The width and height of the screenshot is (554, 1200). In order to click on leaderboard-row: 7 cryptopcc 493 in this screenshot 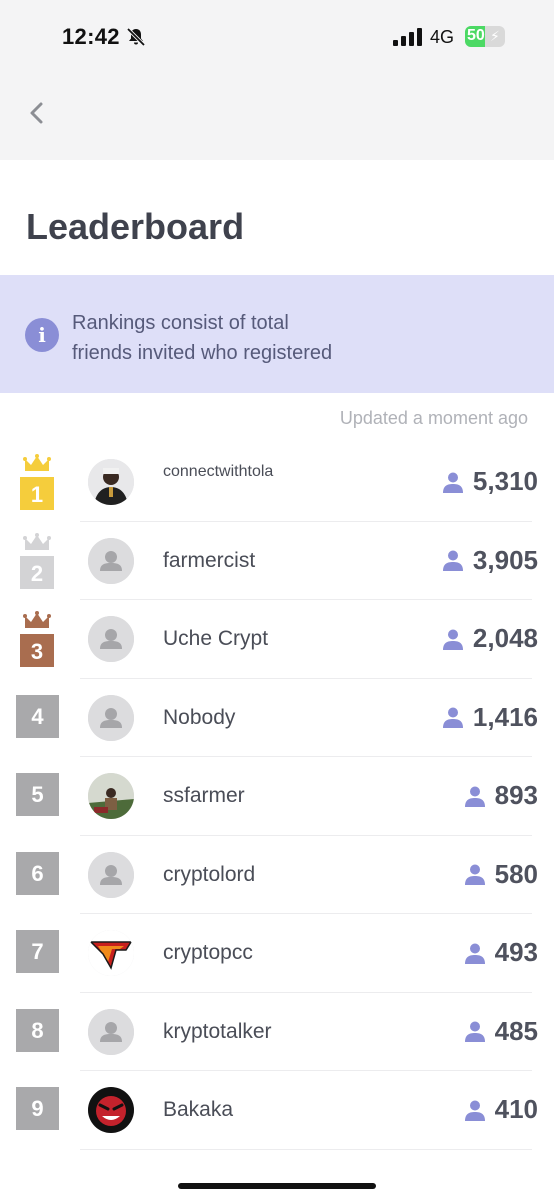, I will do `click(277, 953)`.